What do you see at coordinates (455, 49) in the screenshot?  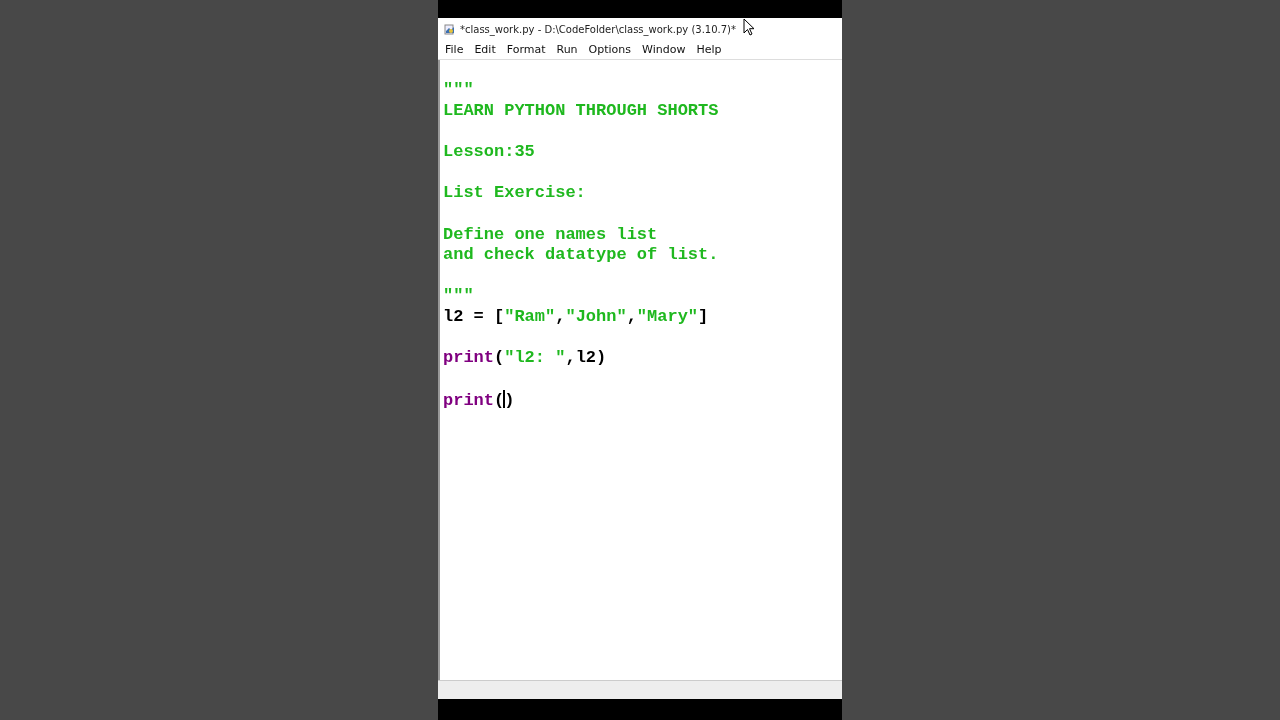 I see `menu-item: File` at bounding box center [455, 49].